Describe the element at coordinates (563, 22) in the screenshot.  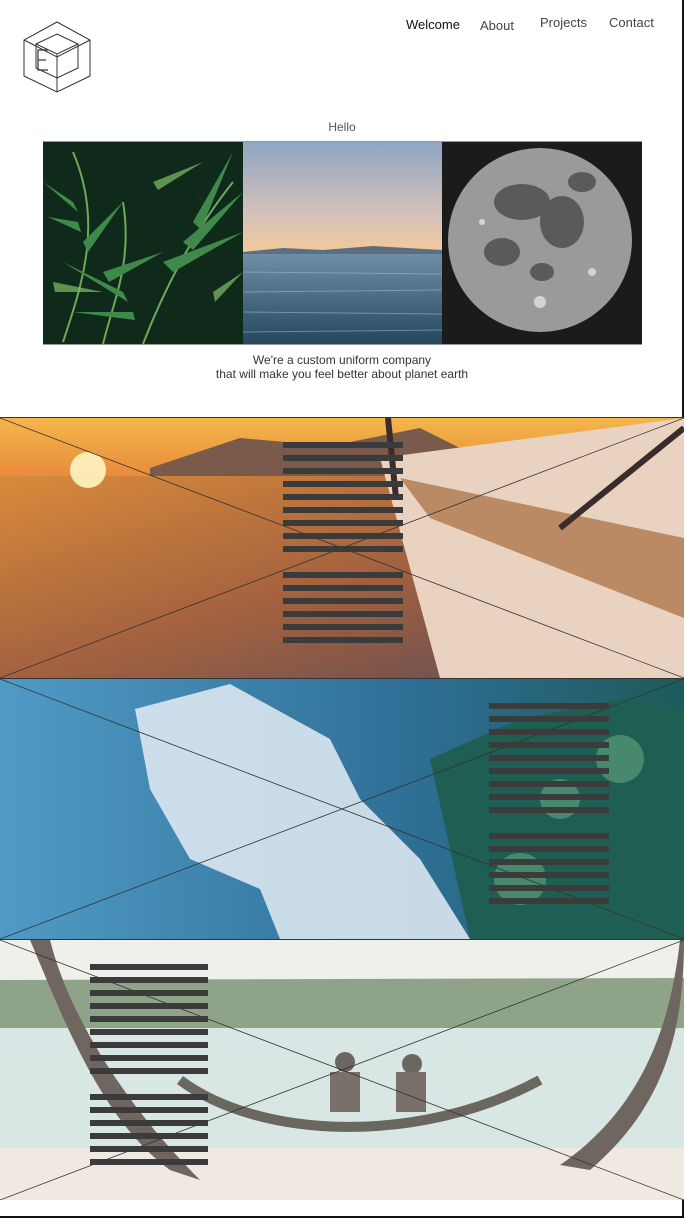
I see `nav-projects: Projects` at that location.